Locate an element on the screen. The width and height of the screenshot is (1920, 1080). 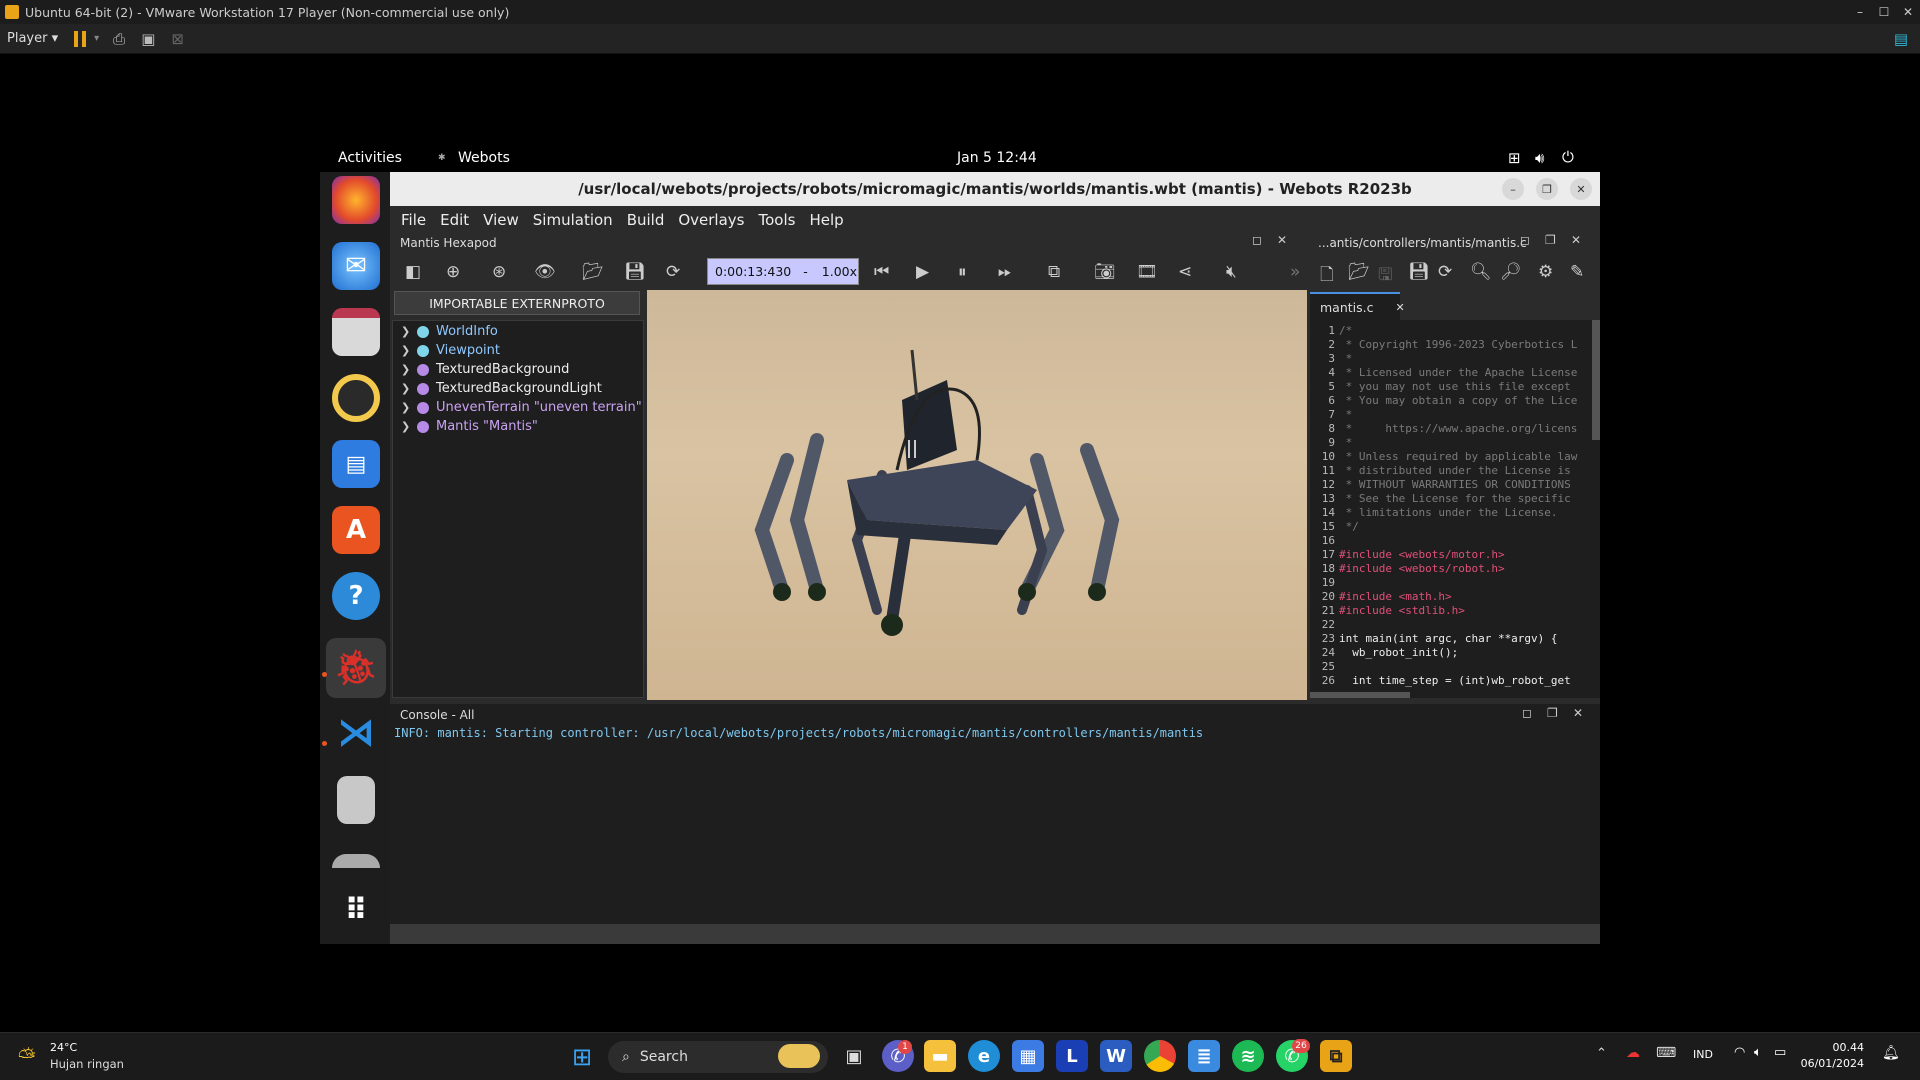
menu-tools: Tools is located at coordinates (776, 220).